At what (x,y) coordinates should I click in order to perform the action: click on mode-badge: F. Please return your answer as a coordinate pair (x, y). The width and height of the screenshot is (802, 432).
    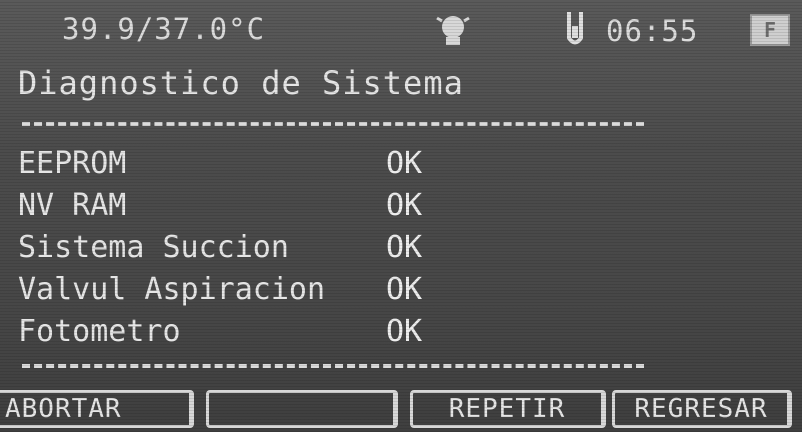
    Looking at the image, I should click on (770, 30).